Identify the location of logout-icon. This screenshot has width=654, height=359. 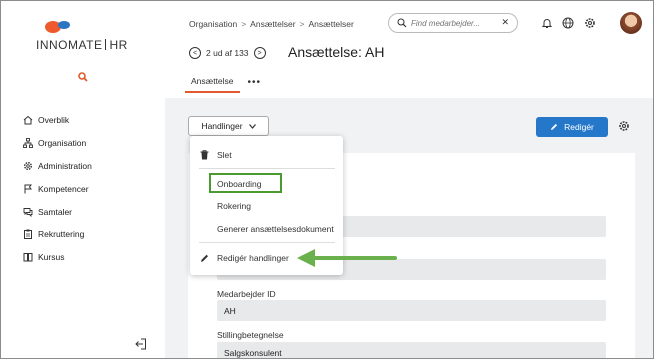
(141, 344).